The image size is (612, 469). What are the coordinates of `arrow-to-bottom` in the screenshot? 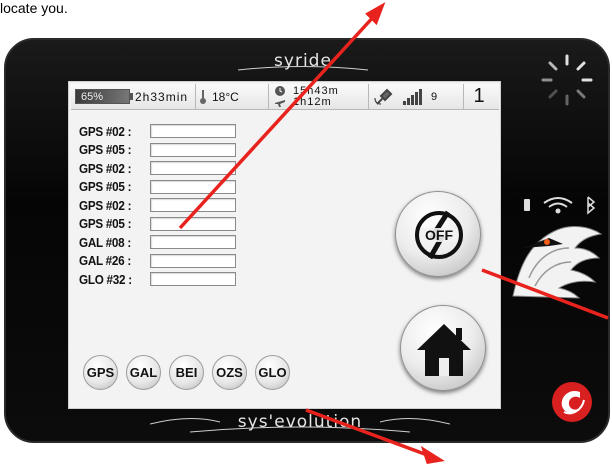 It's located at (368, 433).